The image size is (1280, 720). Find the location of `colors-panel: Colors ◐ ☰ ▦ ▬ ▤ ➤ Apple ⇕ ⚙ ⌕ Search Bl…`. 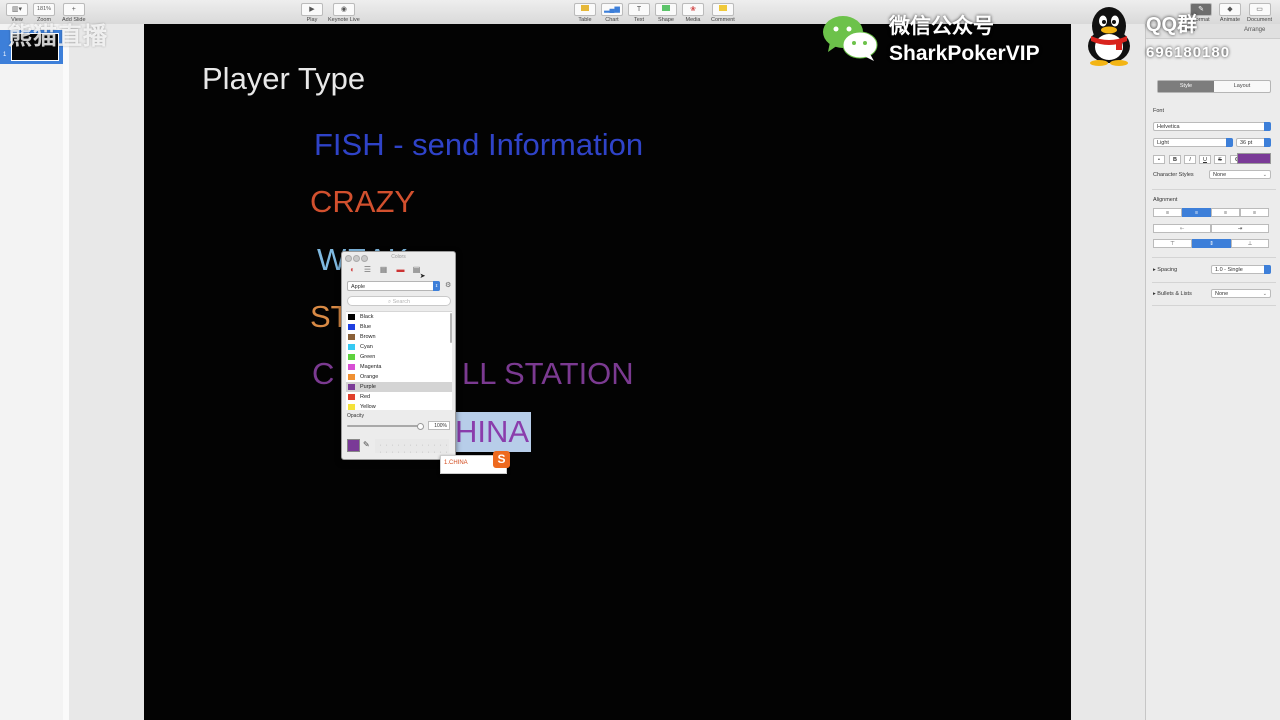

colors-panel: Colors ◐ ☰ ▦ ▬ ▤ ➤ Apple ⇕ ⚙ ⌕ Search Bl… is located at coordinates (398, 355).